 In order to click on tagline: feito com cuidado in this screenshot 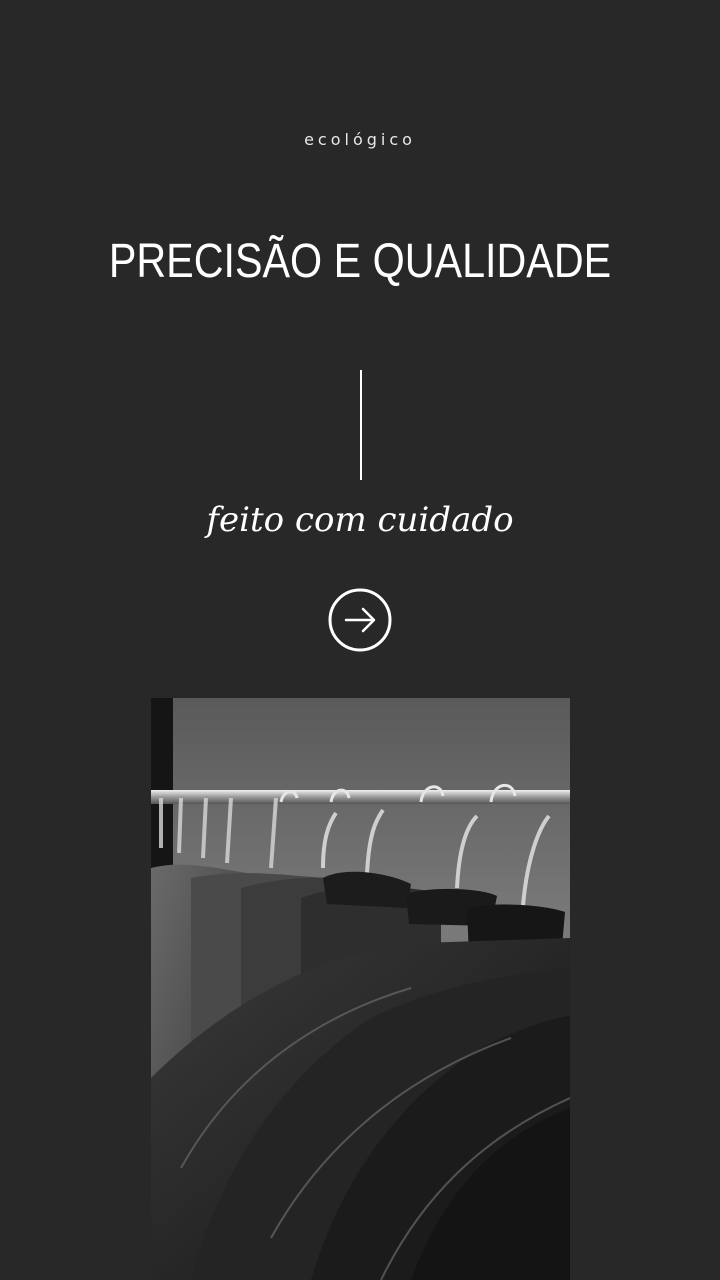, I will do `click(360, 520)`.